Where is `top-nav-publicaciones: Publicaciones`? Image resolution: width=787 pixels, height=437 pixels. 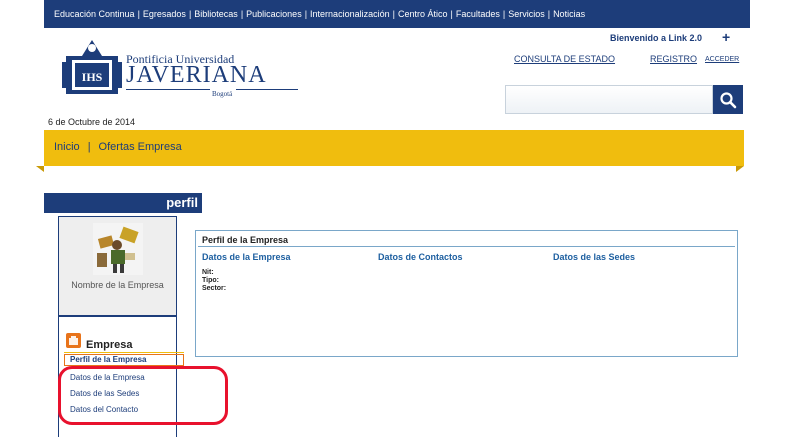
top-nav-publicaciones: Publicaciones is located at coordinates (274, 14).